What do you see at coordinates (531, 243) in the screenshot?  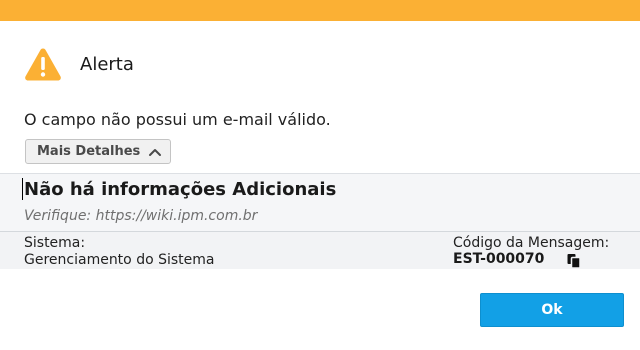 I see `message-code-label: Código da Mensagem:` at bounding box center [531, 243].